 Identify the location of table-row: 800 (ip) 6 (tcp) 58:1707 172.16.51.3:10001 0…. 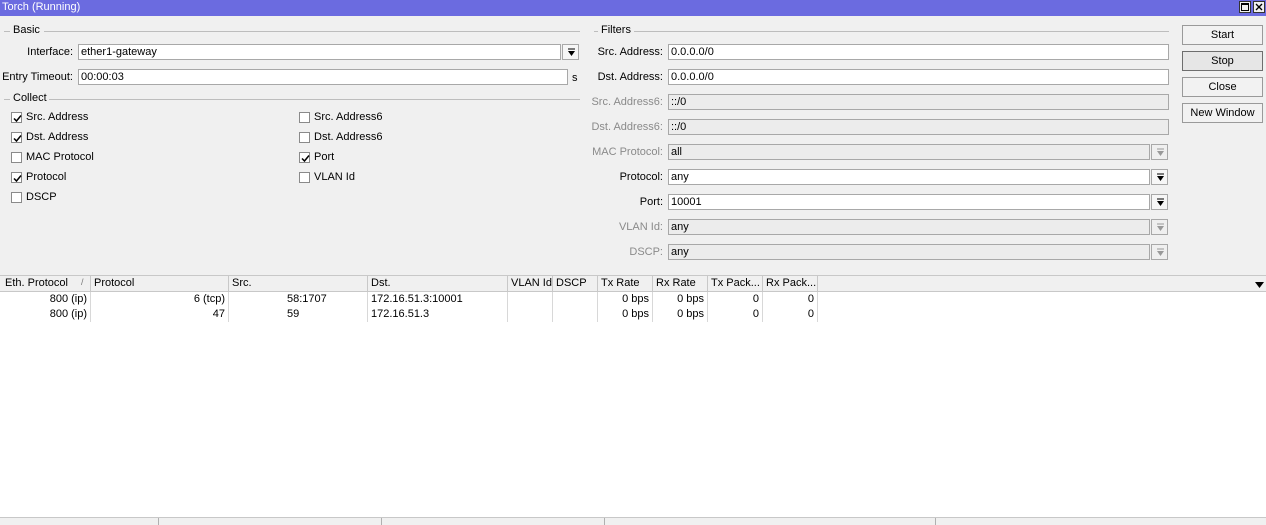
(410, 299).